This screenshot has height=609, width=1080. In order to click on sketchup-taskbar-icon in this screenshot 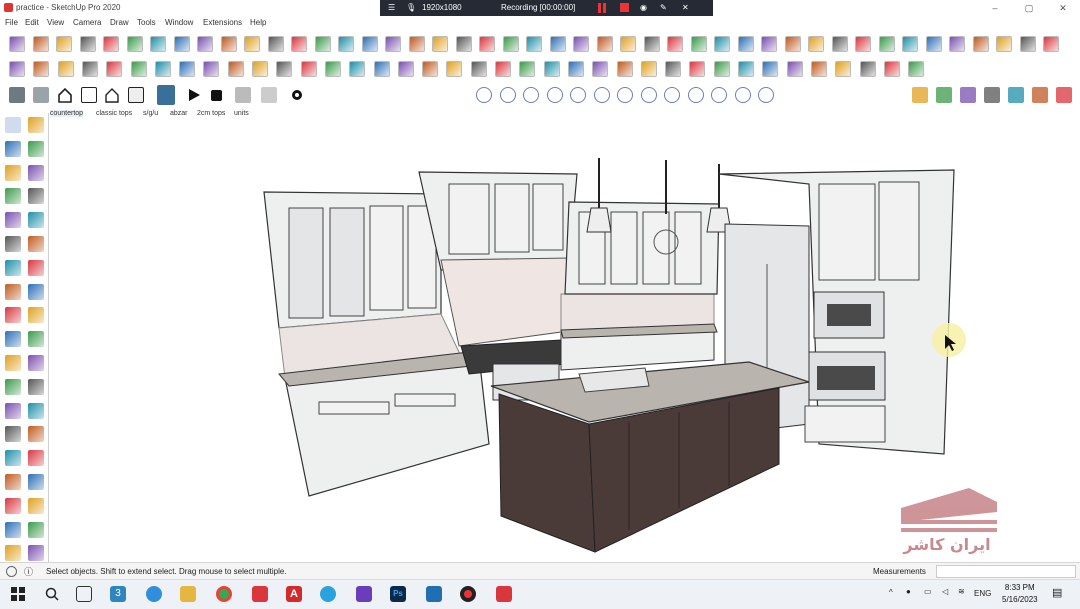, I will do `click(260, 594)`.